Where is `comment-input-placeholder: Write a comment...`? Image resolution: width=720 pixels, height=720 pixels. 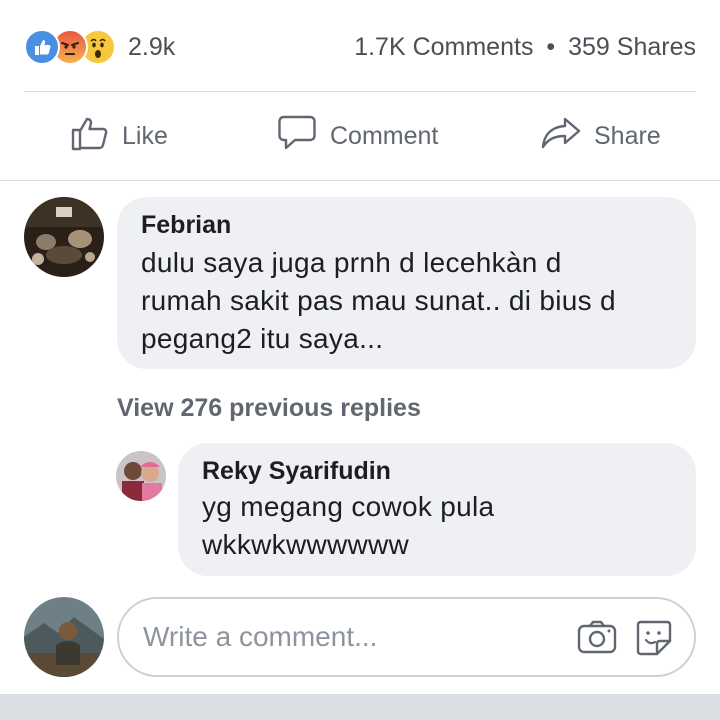
comment-input-placeholder: Write a comment... is located at coordinates (260, 636).